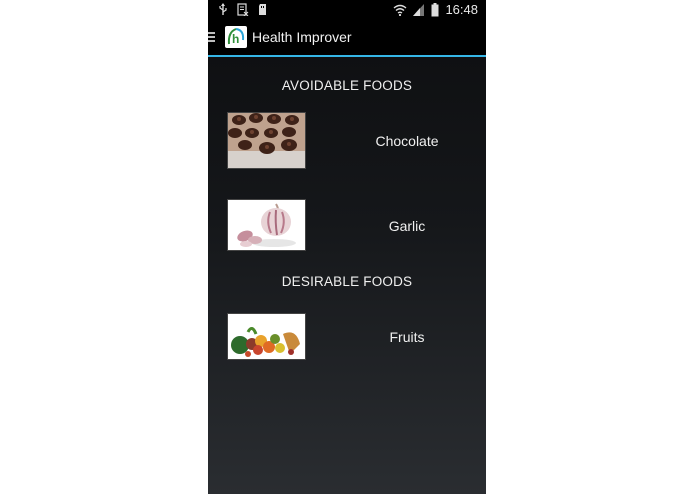 The image size is (695, 494). What do you see at coordinates (243, 9) in the screenshot?
I see `download-icon` at bounding box center [243, 9].